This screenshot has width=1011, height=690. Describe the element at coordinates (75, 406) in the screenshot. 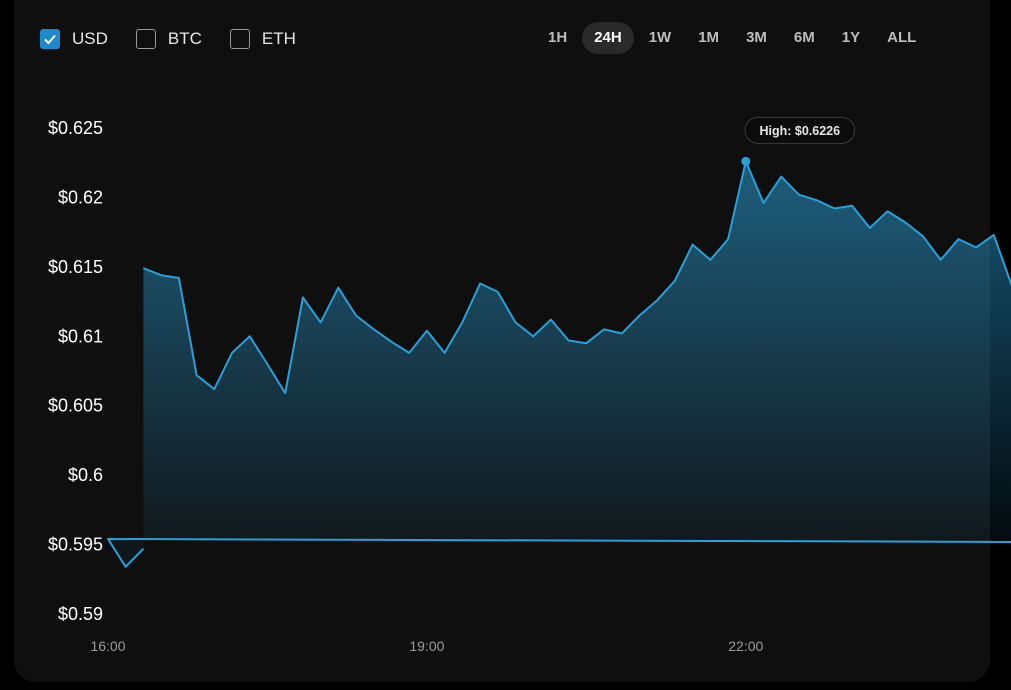

I see `y-tick-label: $0.605` at that location.